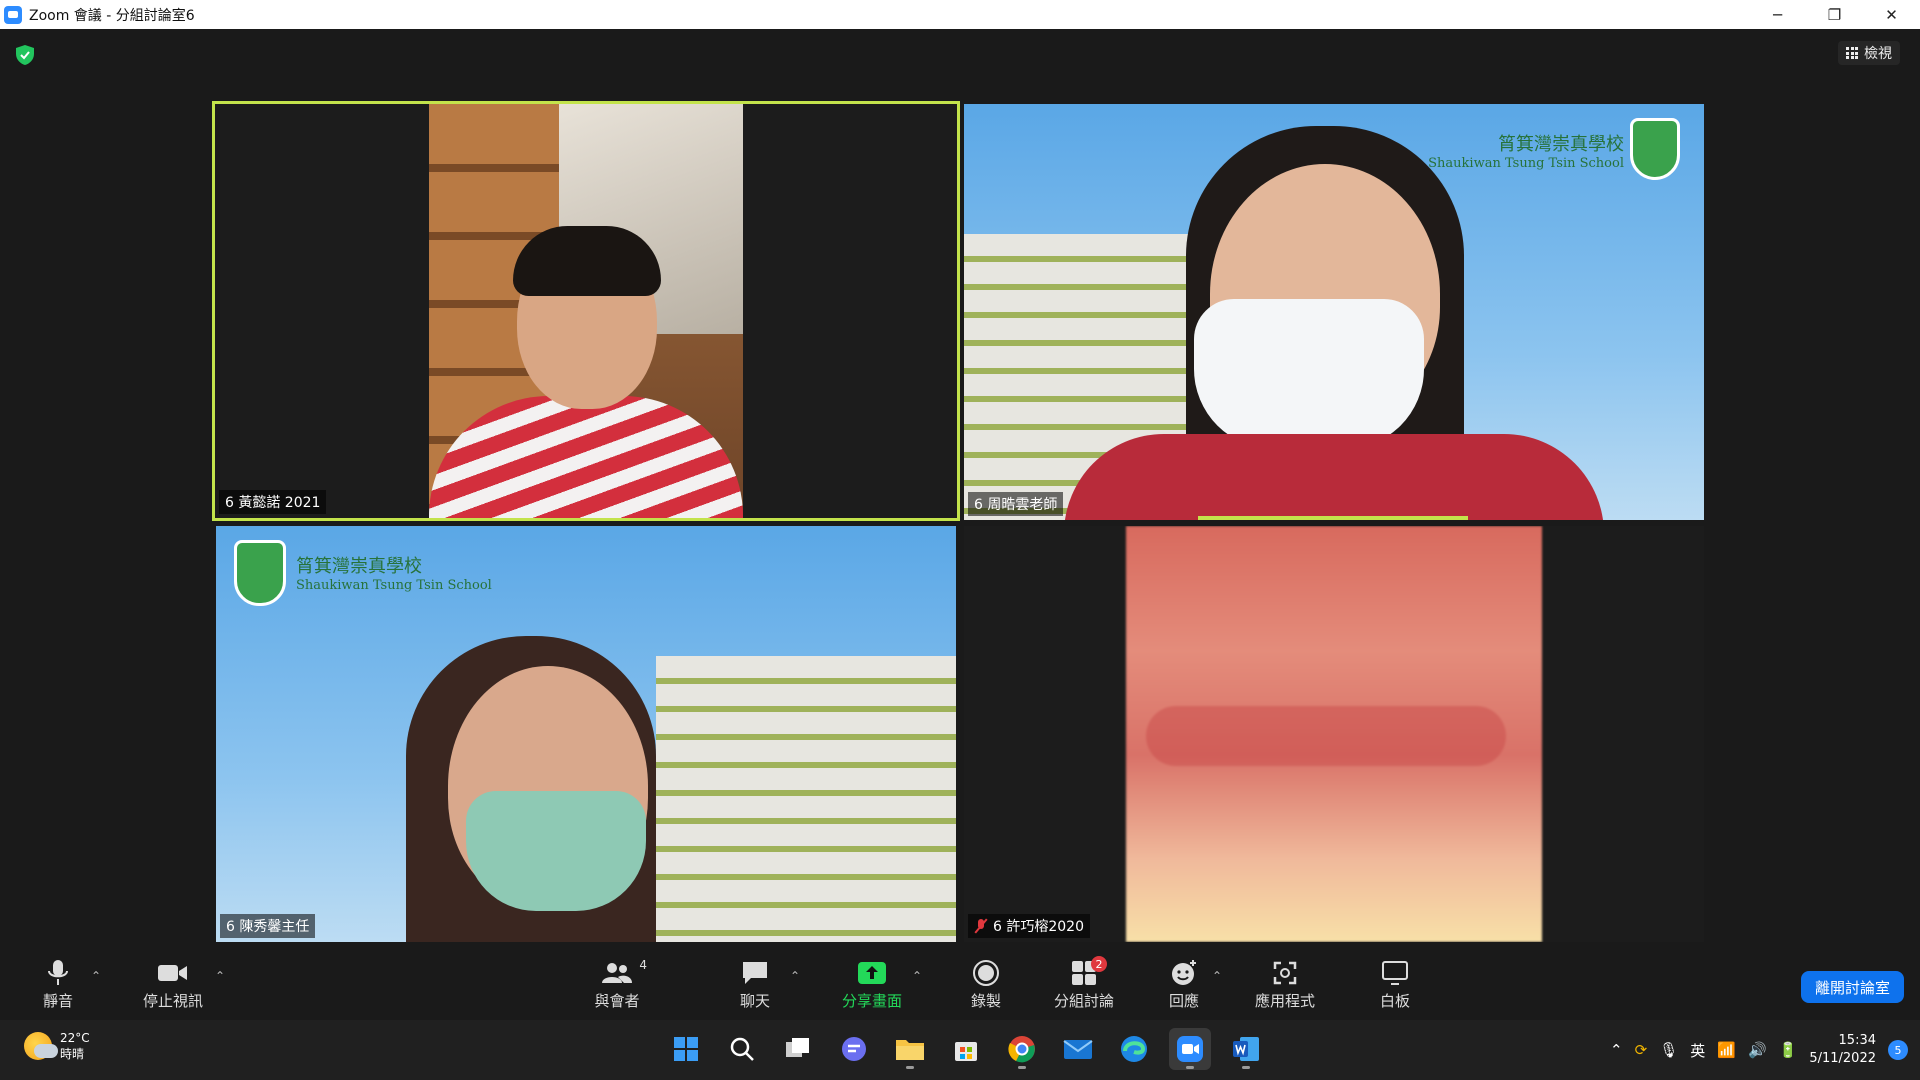 Image resolution: width=1920 pixels, height=1080 pixels. What do you see at coordinates (41, 1046) in the screenshot?
I see `weather-sun-cloud-icon` at bounding box center [41, 1046].